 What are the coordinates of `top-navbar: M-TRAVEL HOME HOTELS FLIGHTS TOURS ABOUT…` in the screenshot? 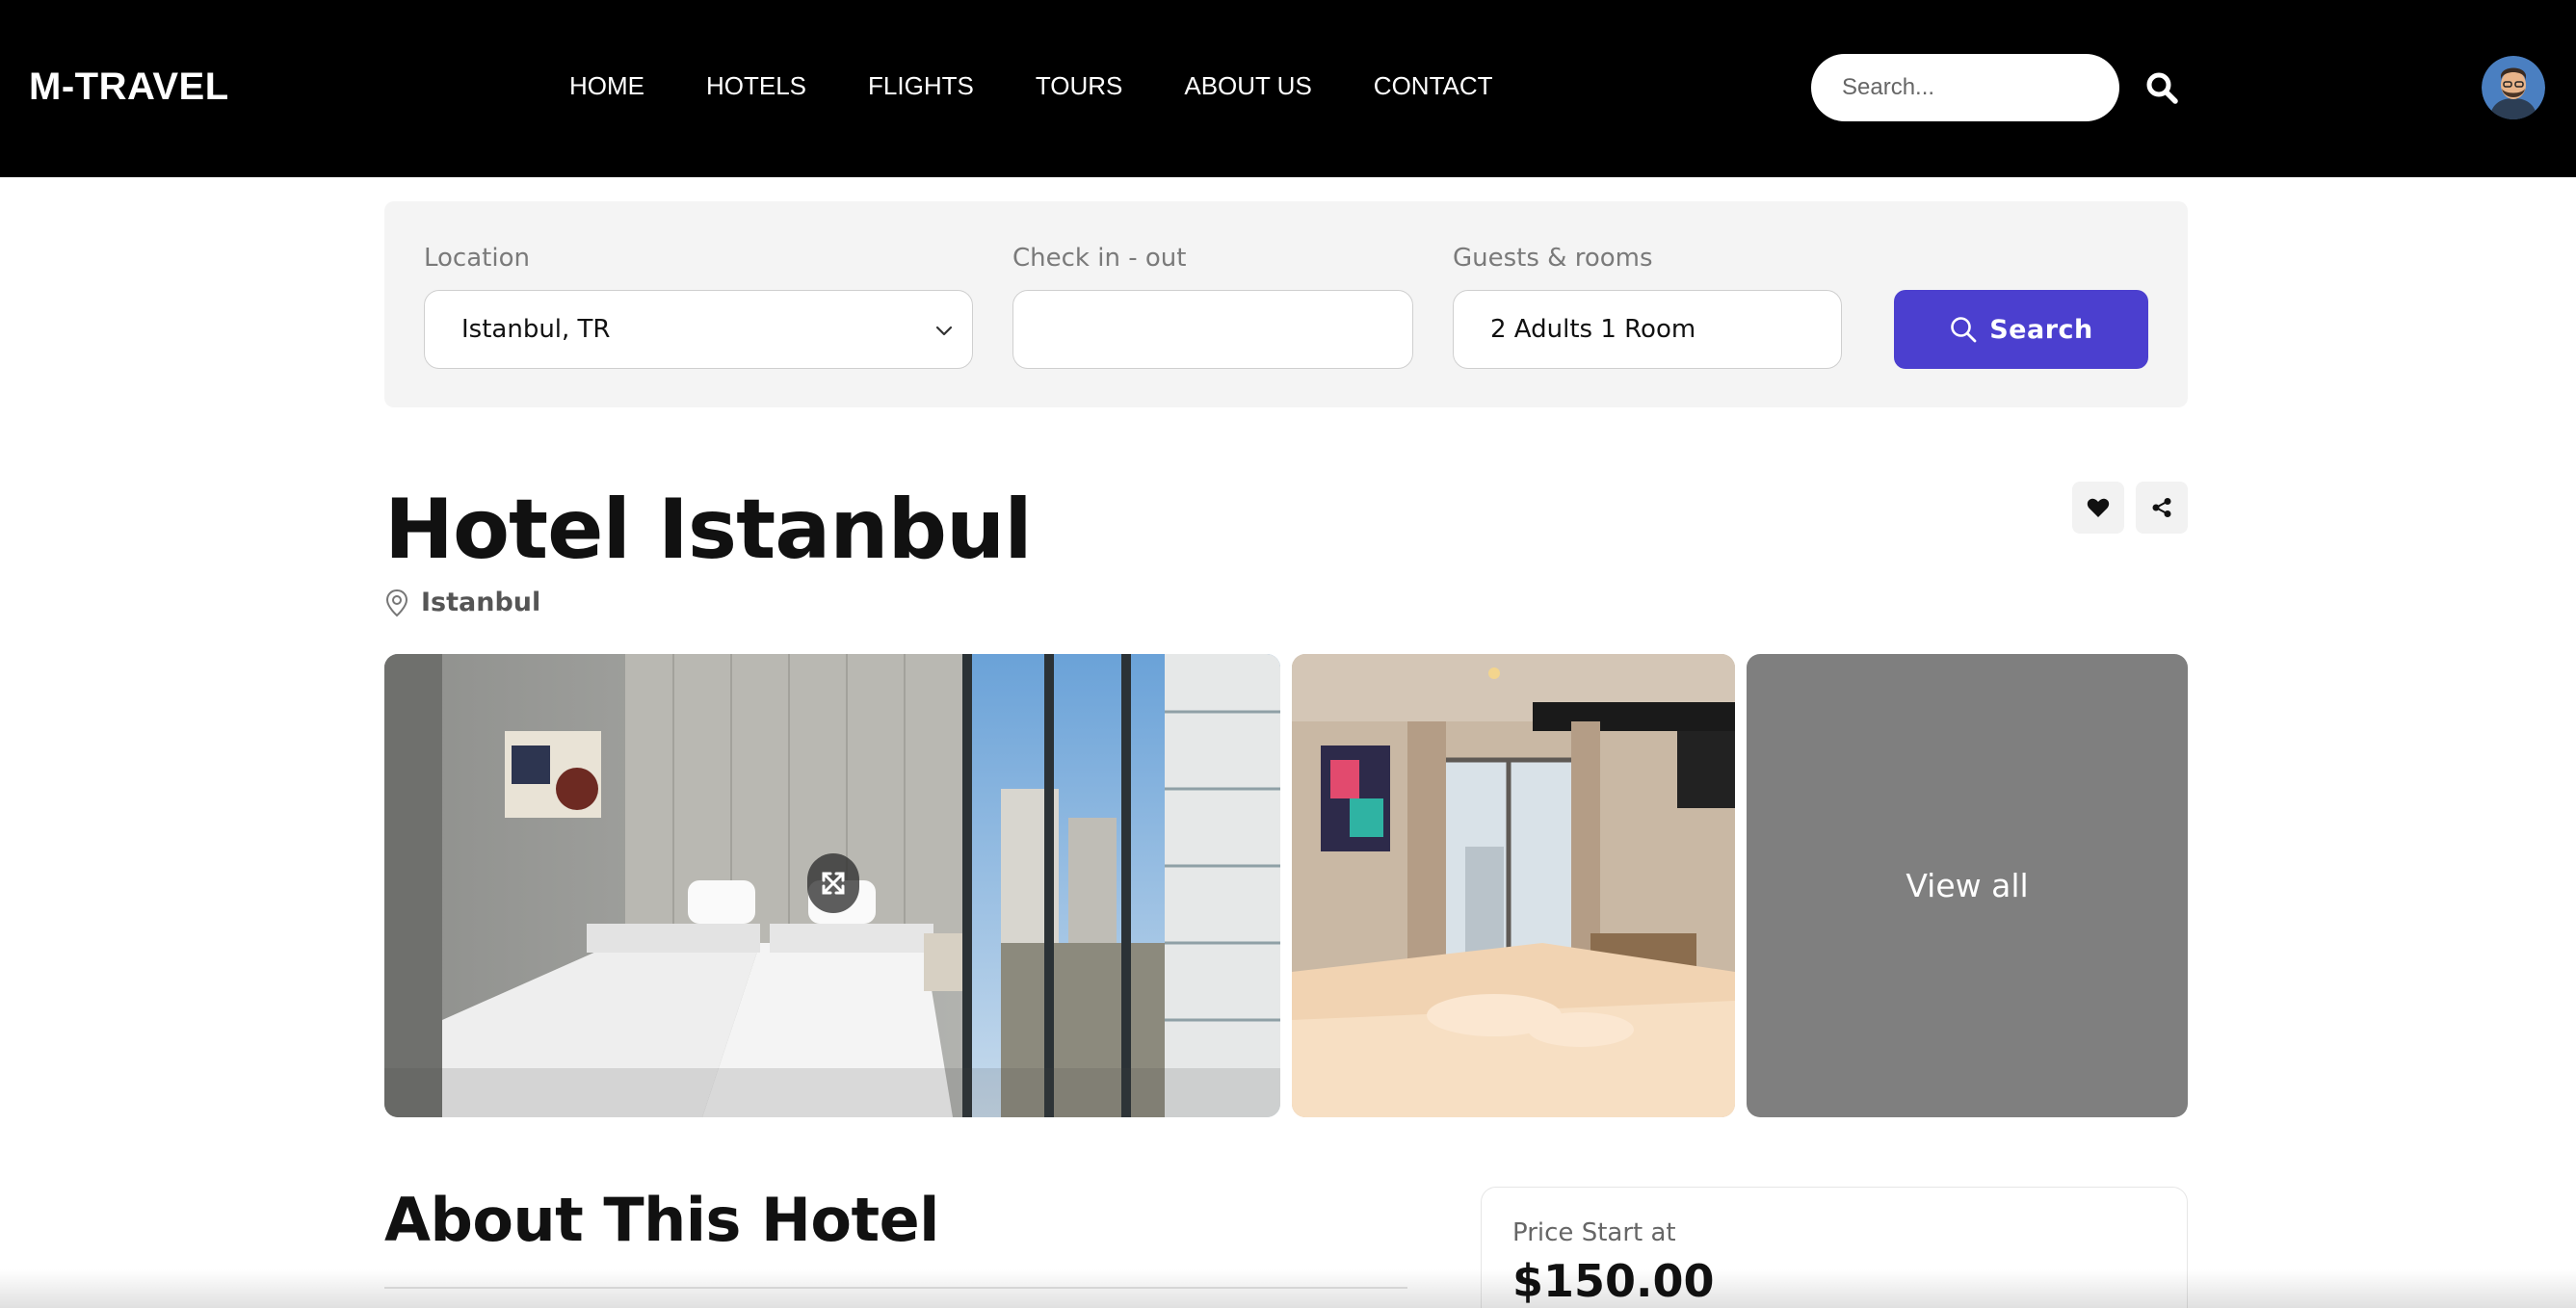 It's located at (1288, 88).